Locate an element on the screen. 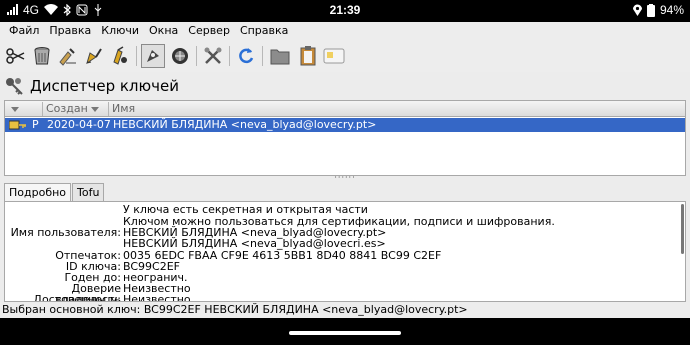  key-pair-icon is located at coordinates (17, 125).